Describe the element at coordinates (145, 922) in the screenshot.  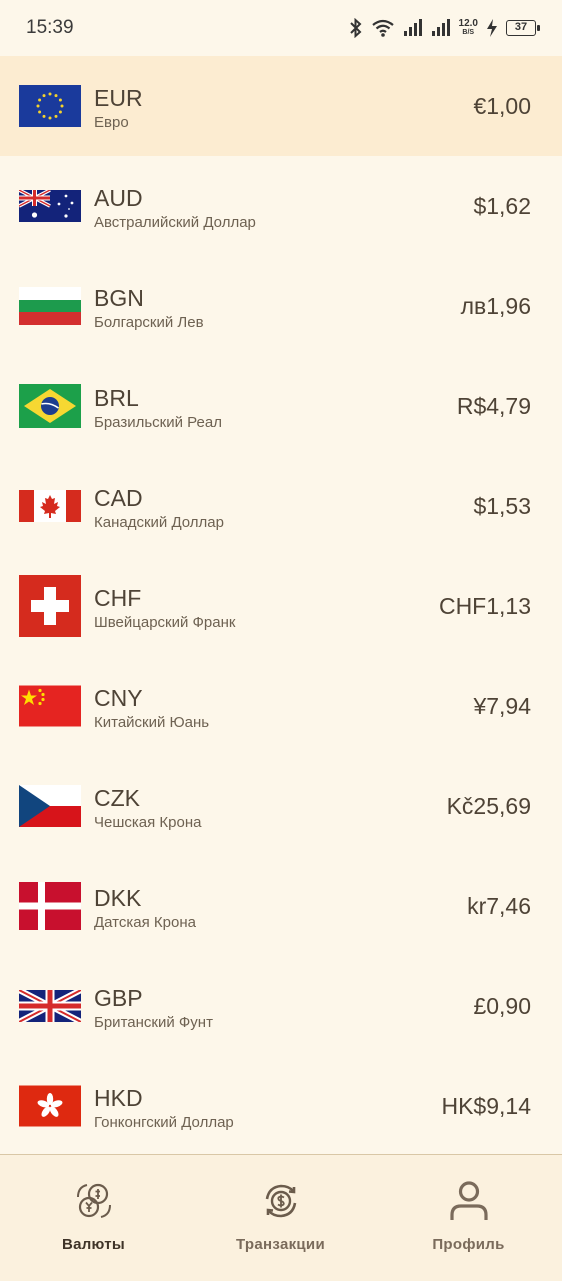
I see `currency-name: Датская Крона` at that location.